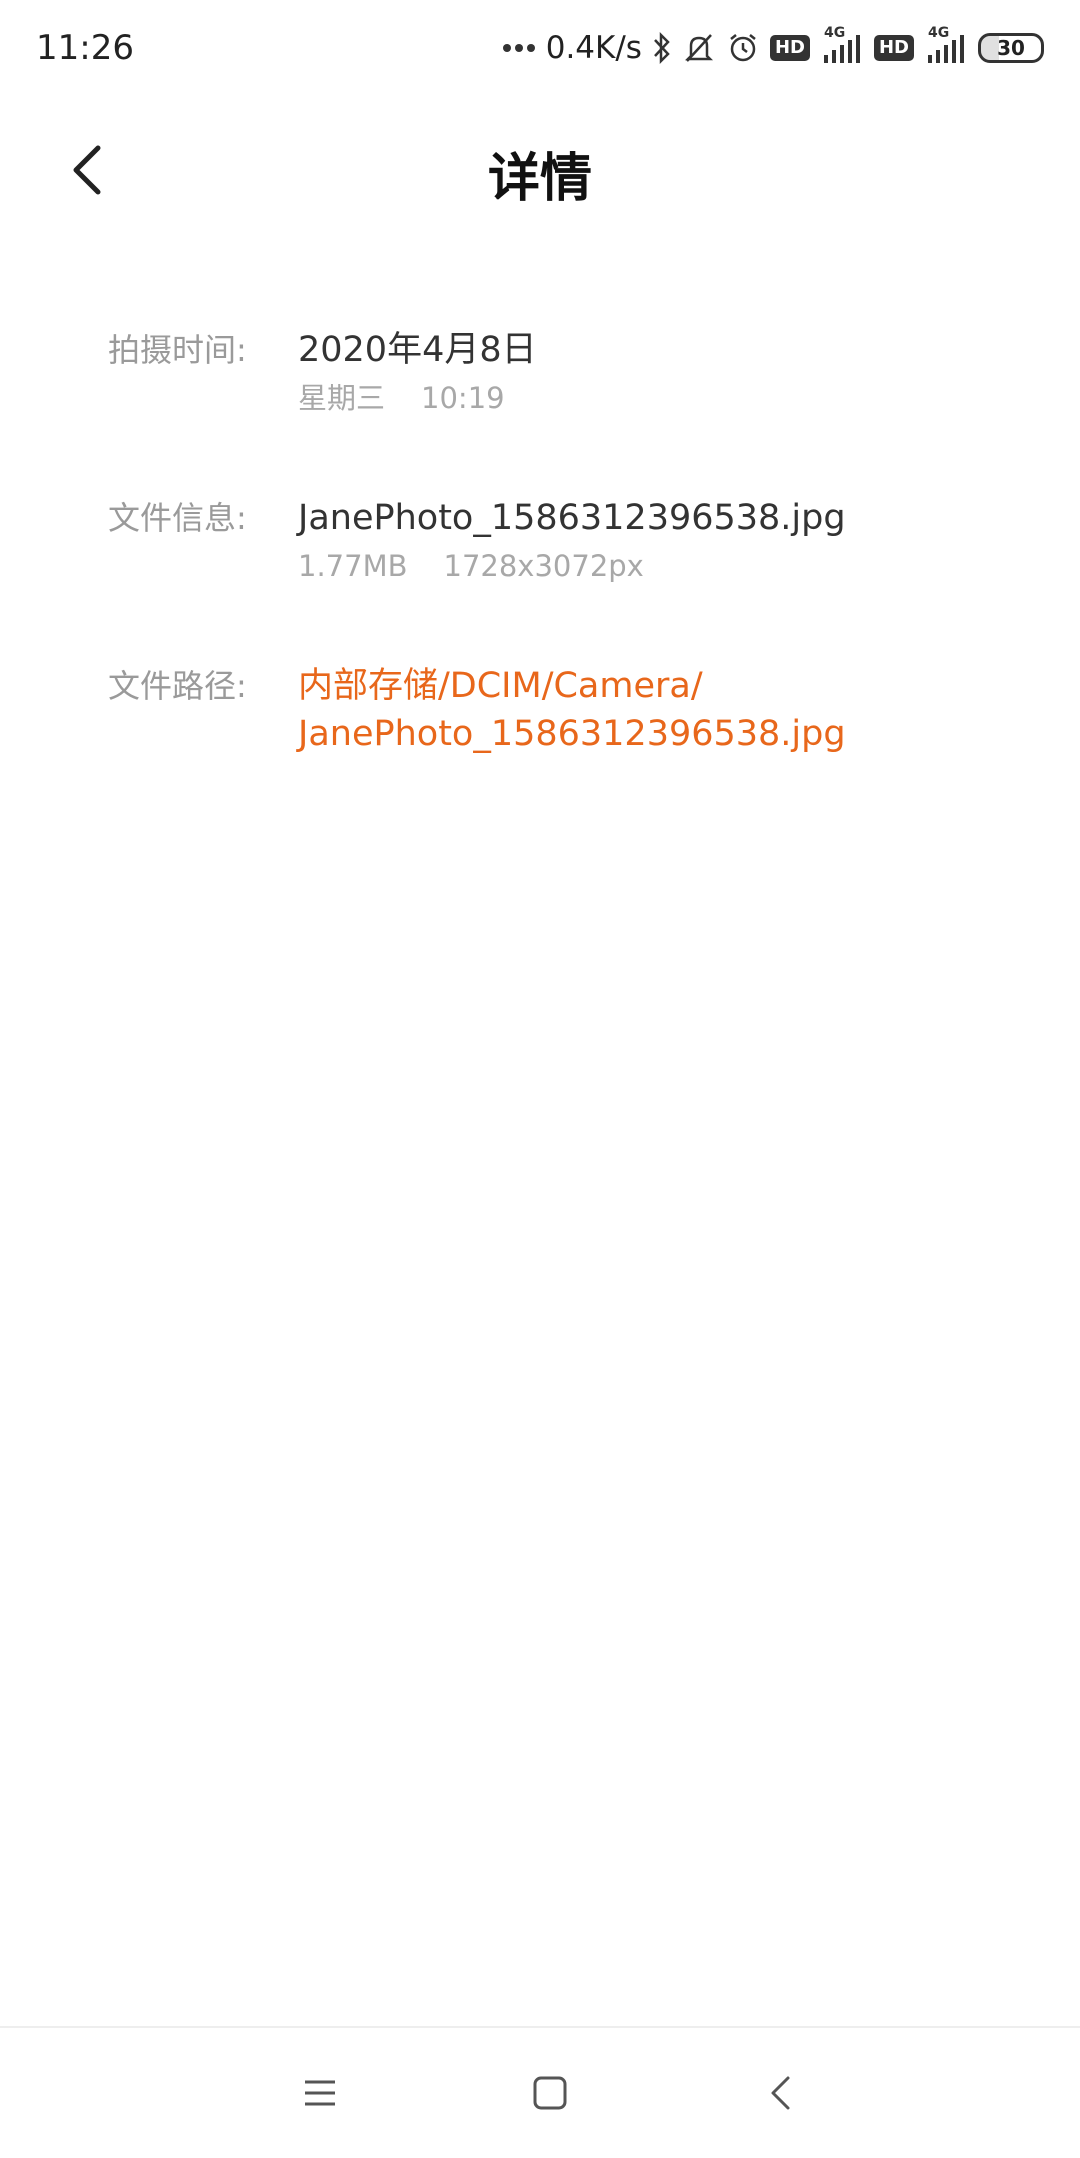  I want to click on page-title: 详情, so click(539, 179).